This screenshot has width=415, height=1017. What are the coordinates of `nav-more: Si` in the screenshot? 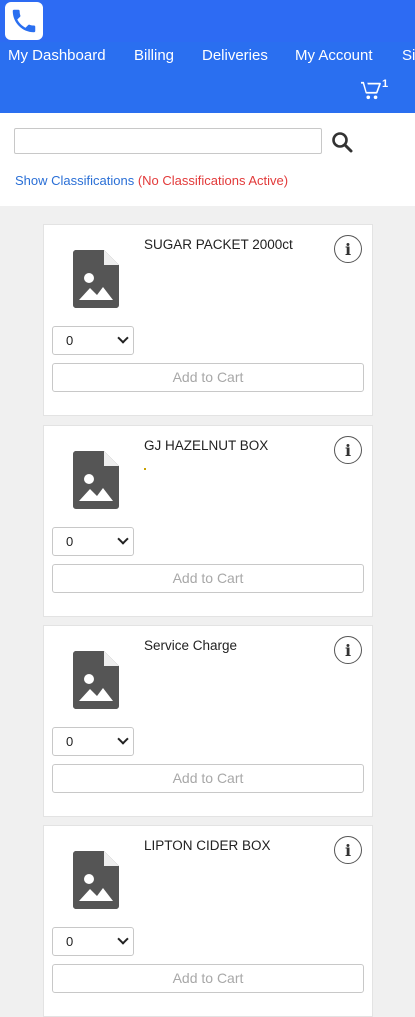 It's located at (408, 55).